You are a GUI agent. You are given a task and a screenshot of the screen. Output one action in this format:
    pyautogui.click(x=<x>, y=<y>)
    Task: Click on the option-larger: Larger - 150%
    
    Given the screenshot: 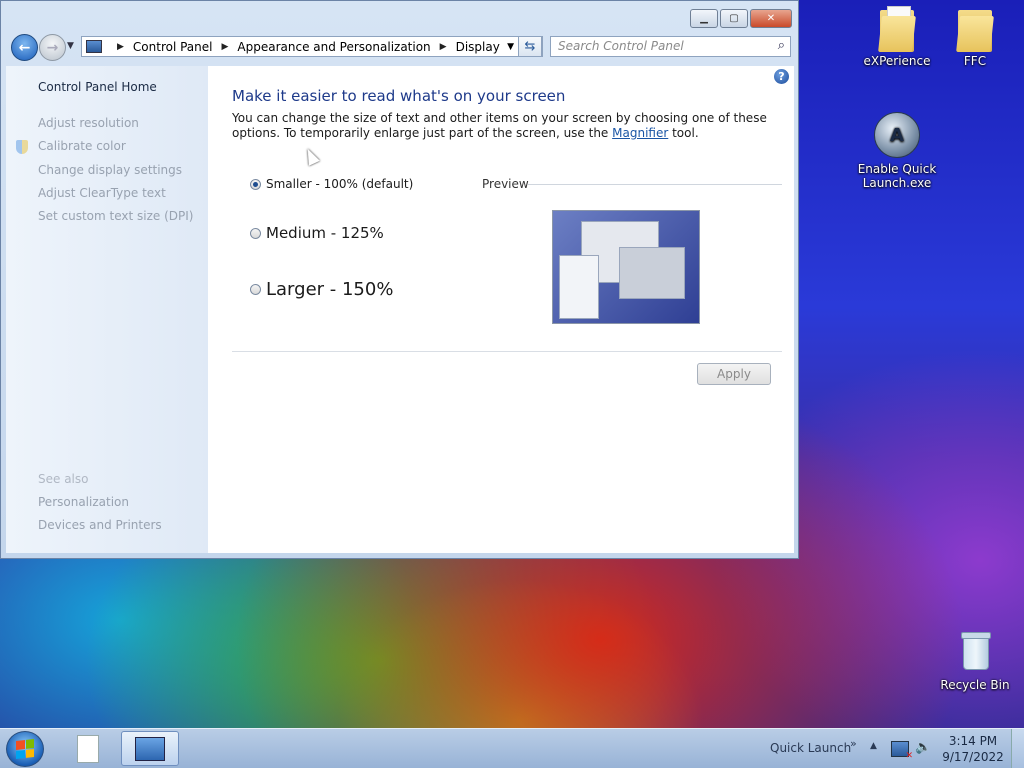 What is the action you would take?
    pyautogui.click(x=321, y=289)
    